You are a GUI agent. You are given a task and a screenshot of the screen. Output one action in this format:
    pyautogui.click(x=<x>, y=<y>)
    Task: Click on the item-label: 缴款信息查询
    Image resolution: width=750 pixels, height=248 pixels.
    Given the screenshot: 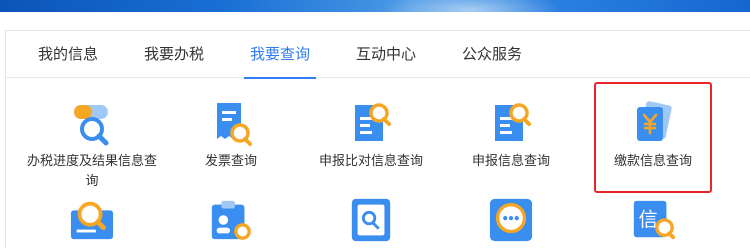 What is the action you would take?
    pyautogui.click(x=652, y=160)
    